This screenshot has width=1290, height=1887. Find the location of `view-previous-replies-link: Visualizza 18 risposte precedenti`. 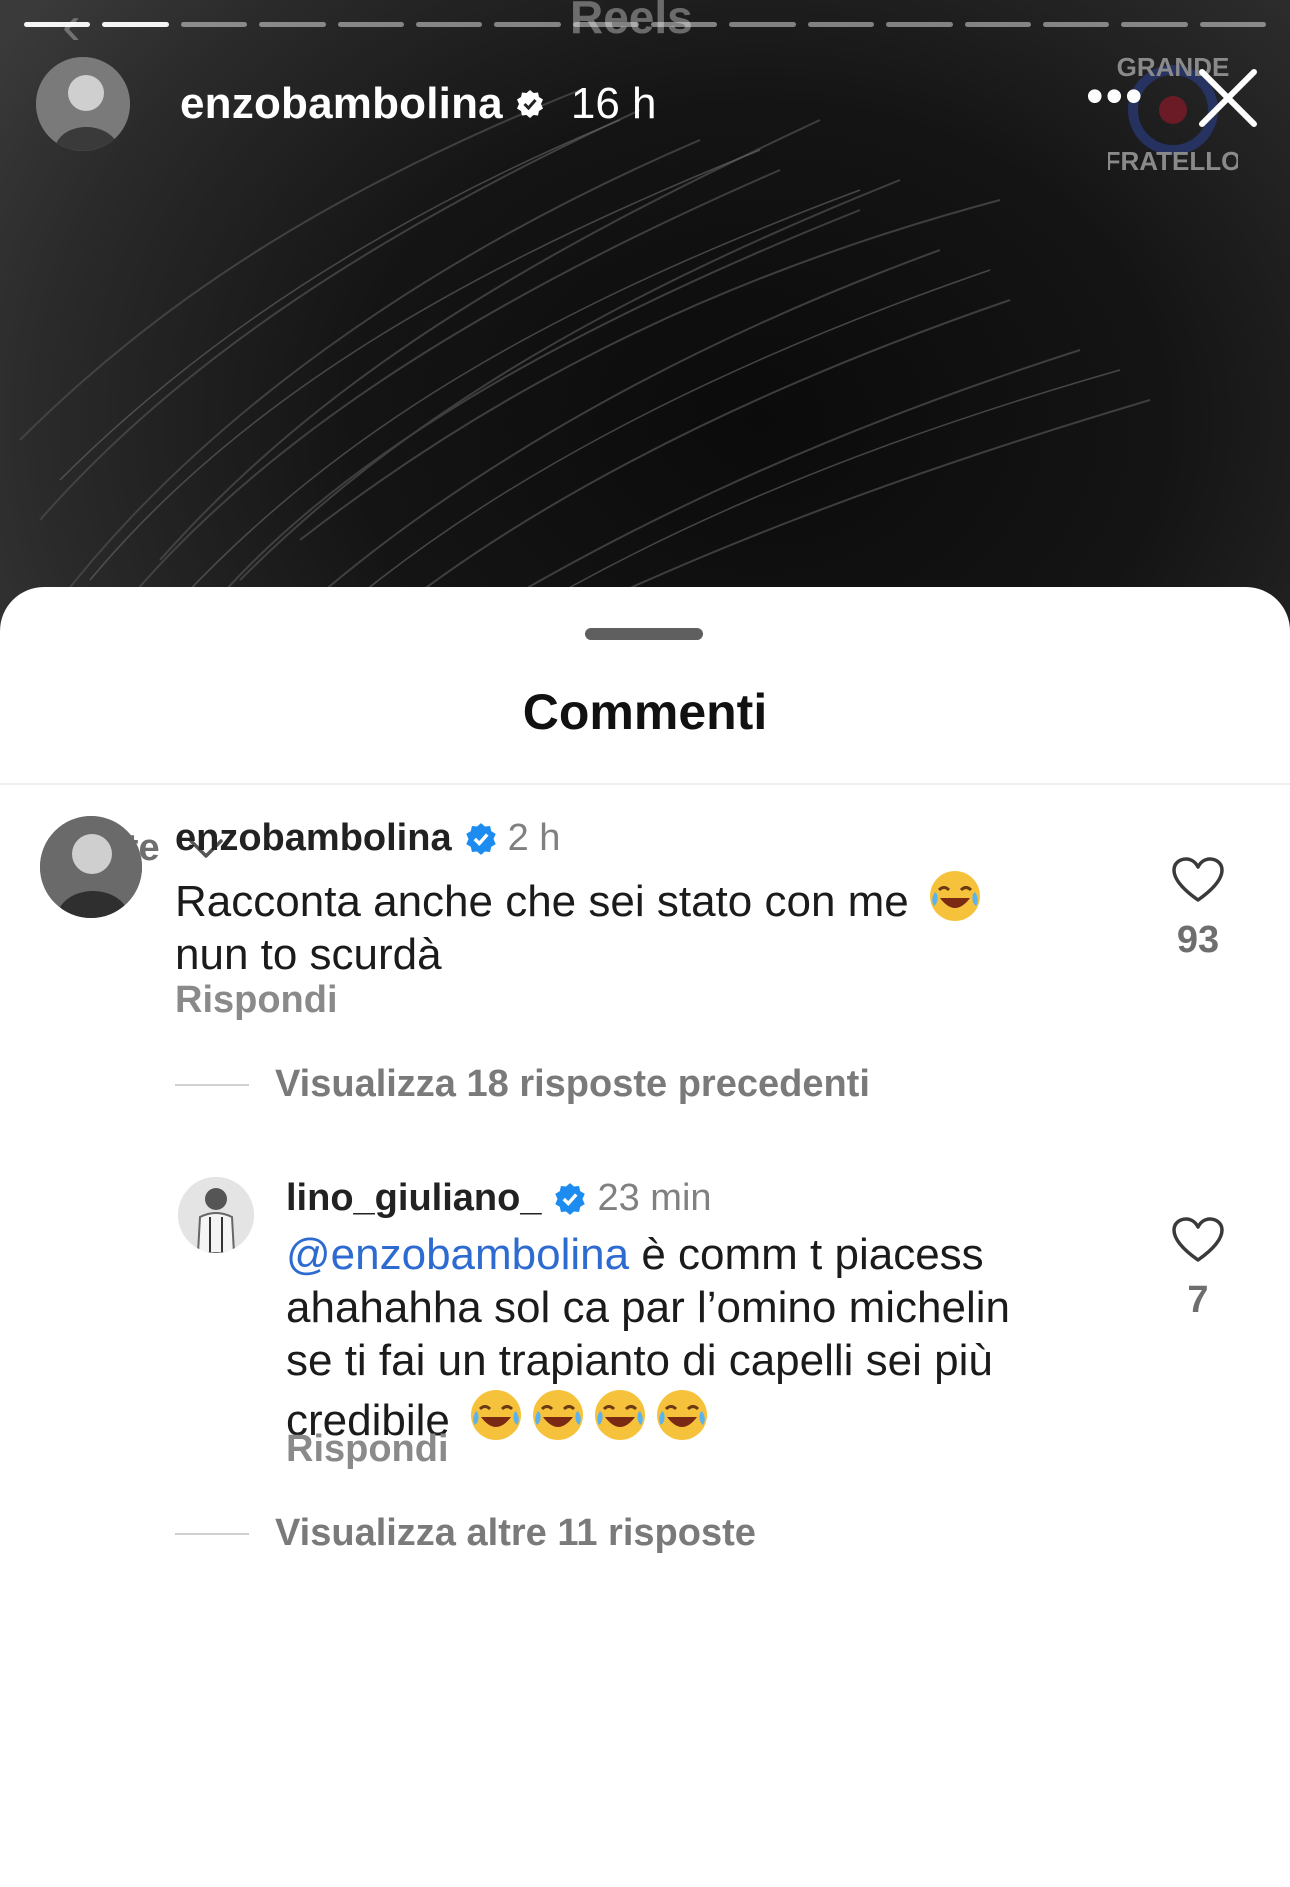

view-previous-replies-link: Visualizza 18 risposte precedenti is located at coordinates (522, 1084).